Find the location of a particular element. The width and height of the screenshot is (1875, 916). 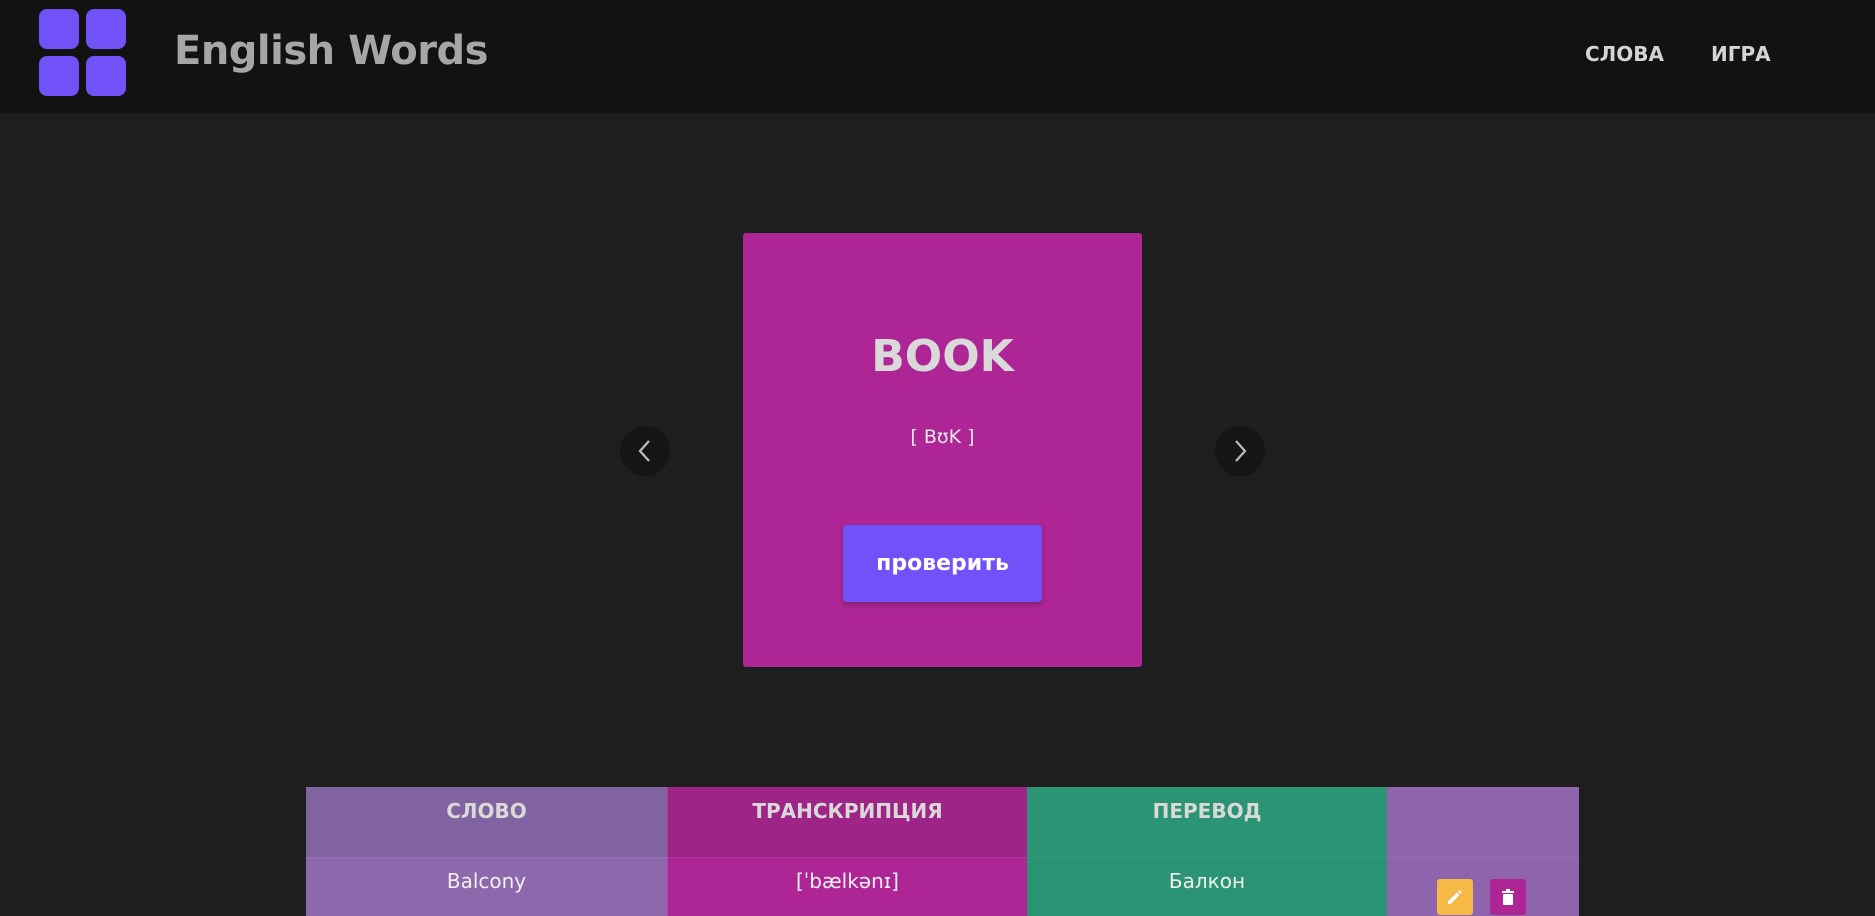

nav-link-game: ИГРА is located at coordinates (1741, 54).